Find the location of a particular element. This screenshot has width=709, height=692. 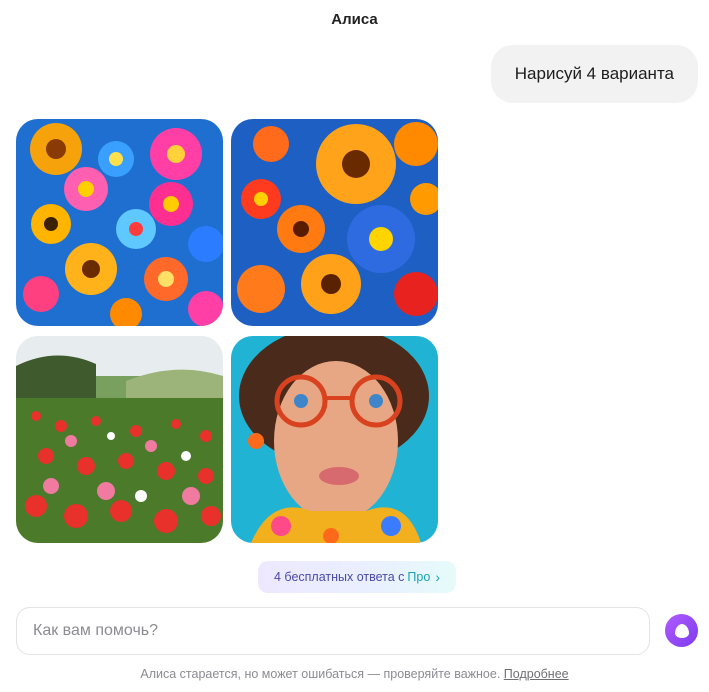

chat-title: Алиса is located at coordinates (354, 19).